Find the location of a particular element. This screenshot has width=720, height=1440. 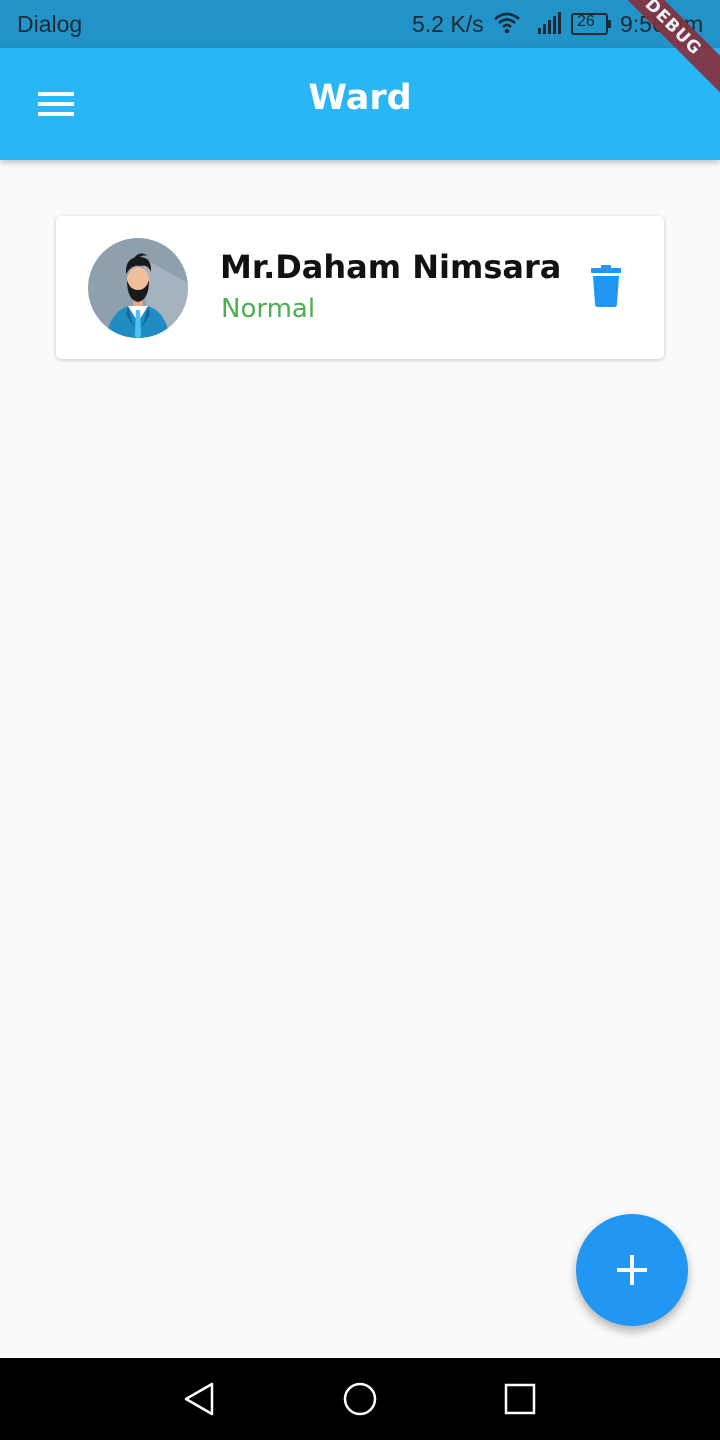

status-app-label: Dialog is located at coordinates (50, 24).